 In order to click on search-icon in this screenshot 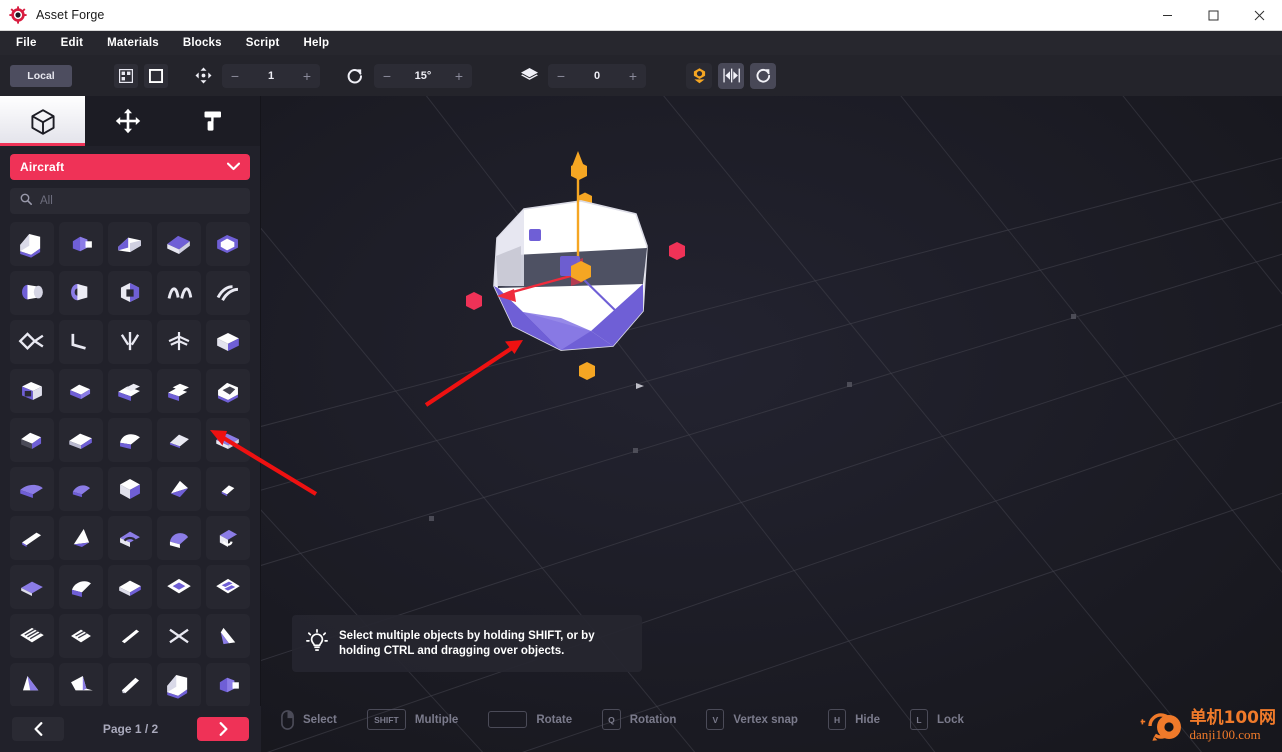, I will do `click(26, 201)`.